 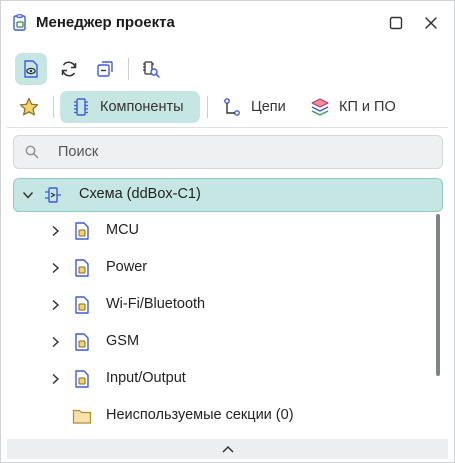 What do you see at coordinates (367, 107) in the screenshot?
I see `tab-pcb-and-software-label: КП и ПО` at bounding box center [367, 107].